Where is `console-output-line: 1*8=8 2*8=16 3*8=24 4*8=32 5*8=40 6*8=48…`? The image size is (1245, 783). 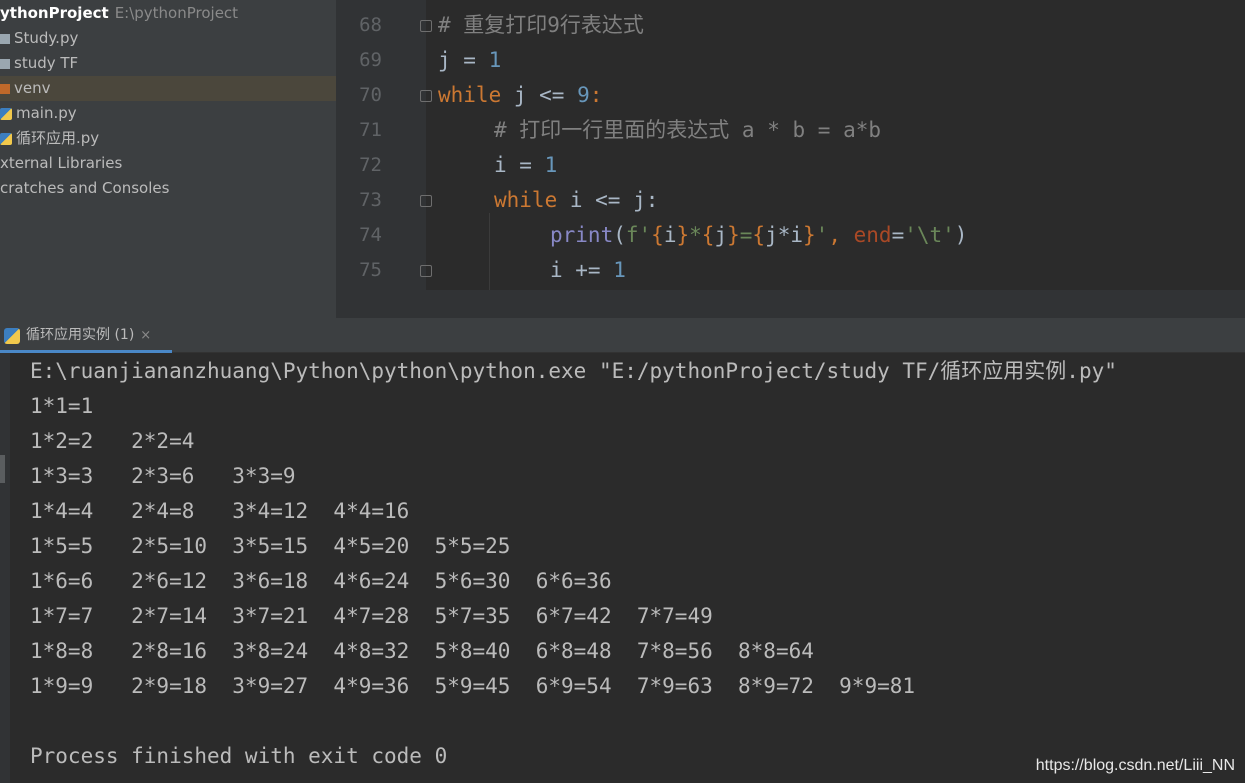
console-output-line: 1*8=8 2*8=16 3*8=24 4*8=32 5*8=40 6*8=48… is located at coordinates (422, 651).